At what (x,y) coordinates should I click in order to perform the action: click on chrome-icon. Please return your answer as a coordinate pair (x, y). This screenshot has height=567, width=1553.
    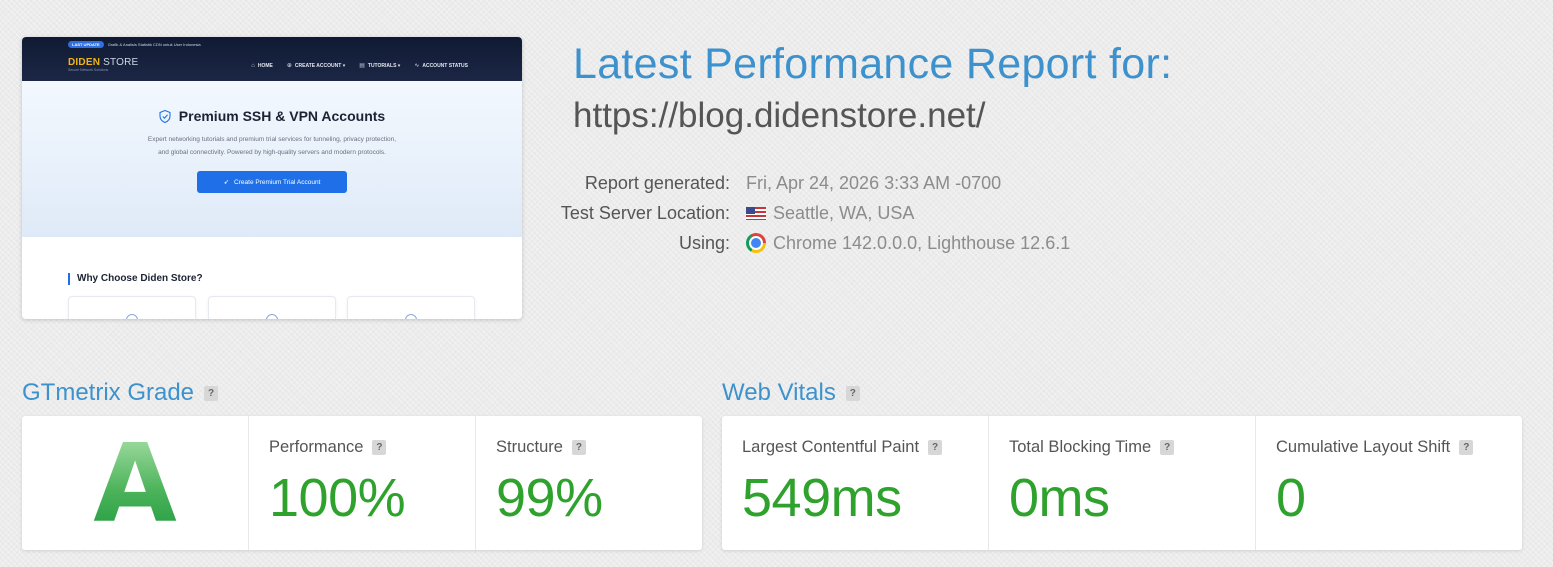
    Looking at the image, I should click on (756, 243).